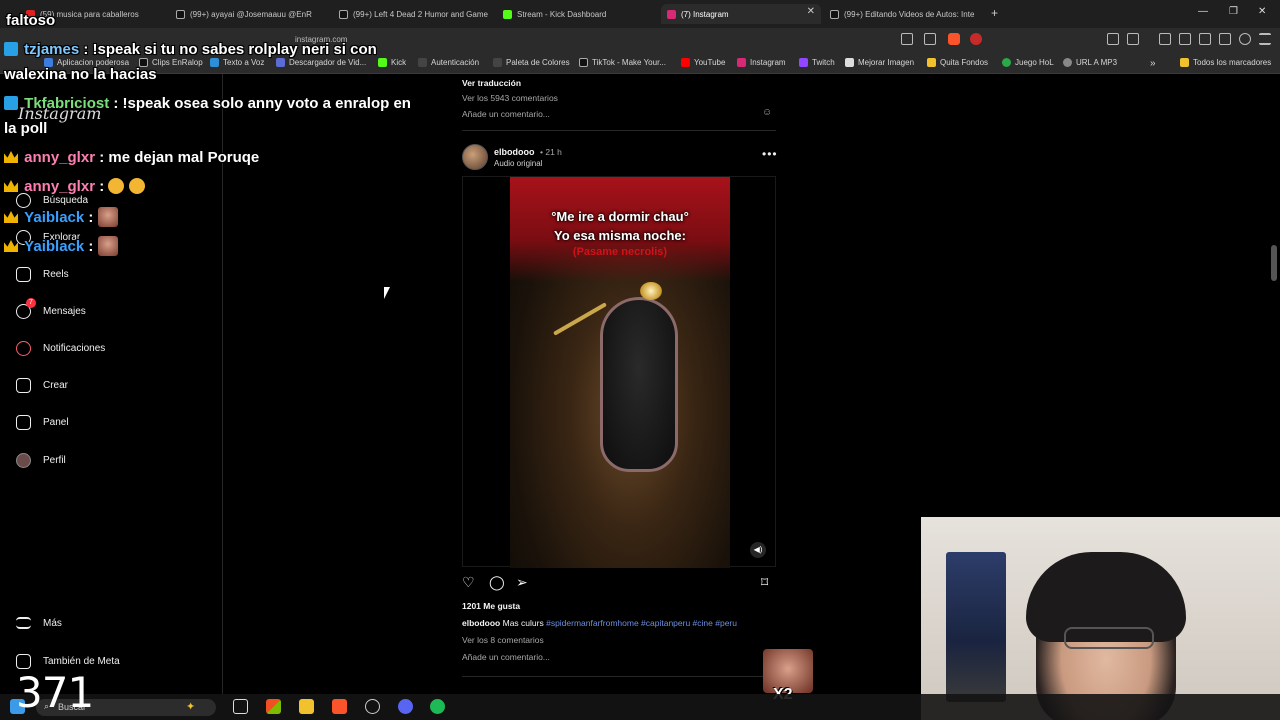  I want to click on audio-toggle-icon: ◀), so click(758, 550).